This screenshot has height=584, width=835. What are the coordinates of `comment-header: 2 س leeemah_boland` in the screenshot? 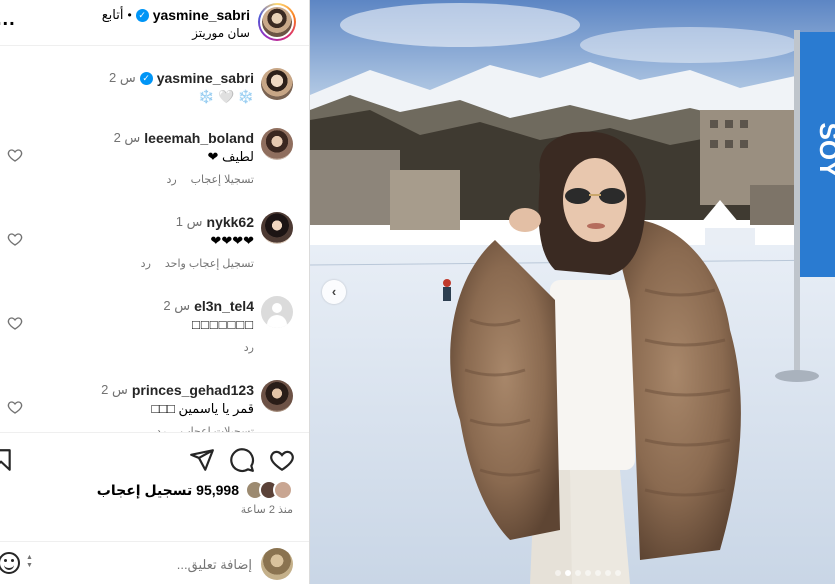 It's located at (184, 138).